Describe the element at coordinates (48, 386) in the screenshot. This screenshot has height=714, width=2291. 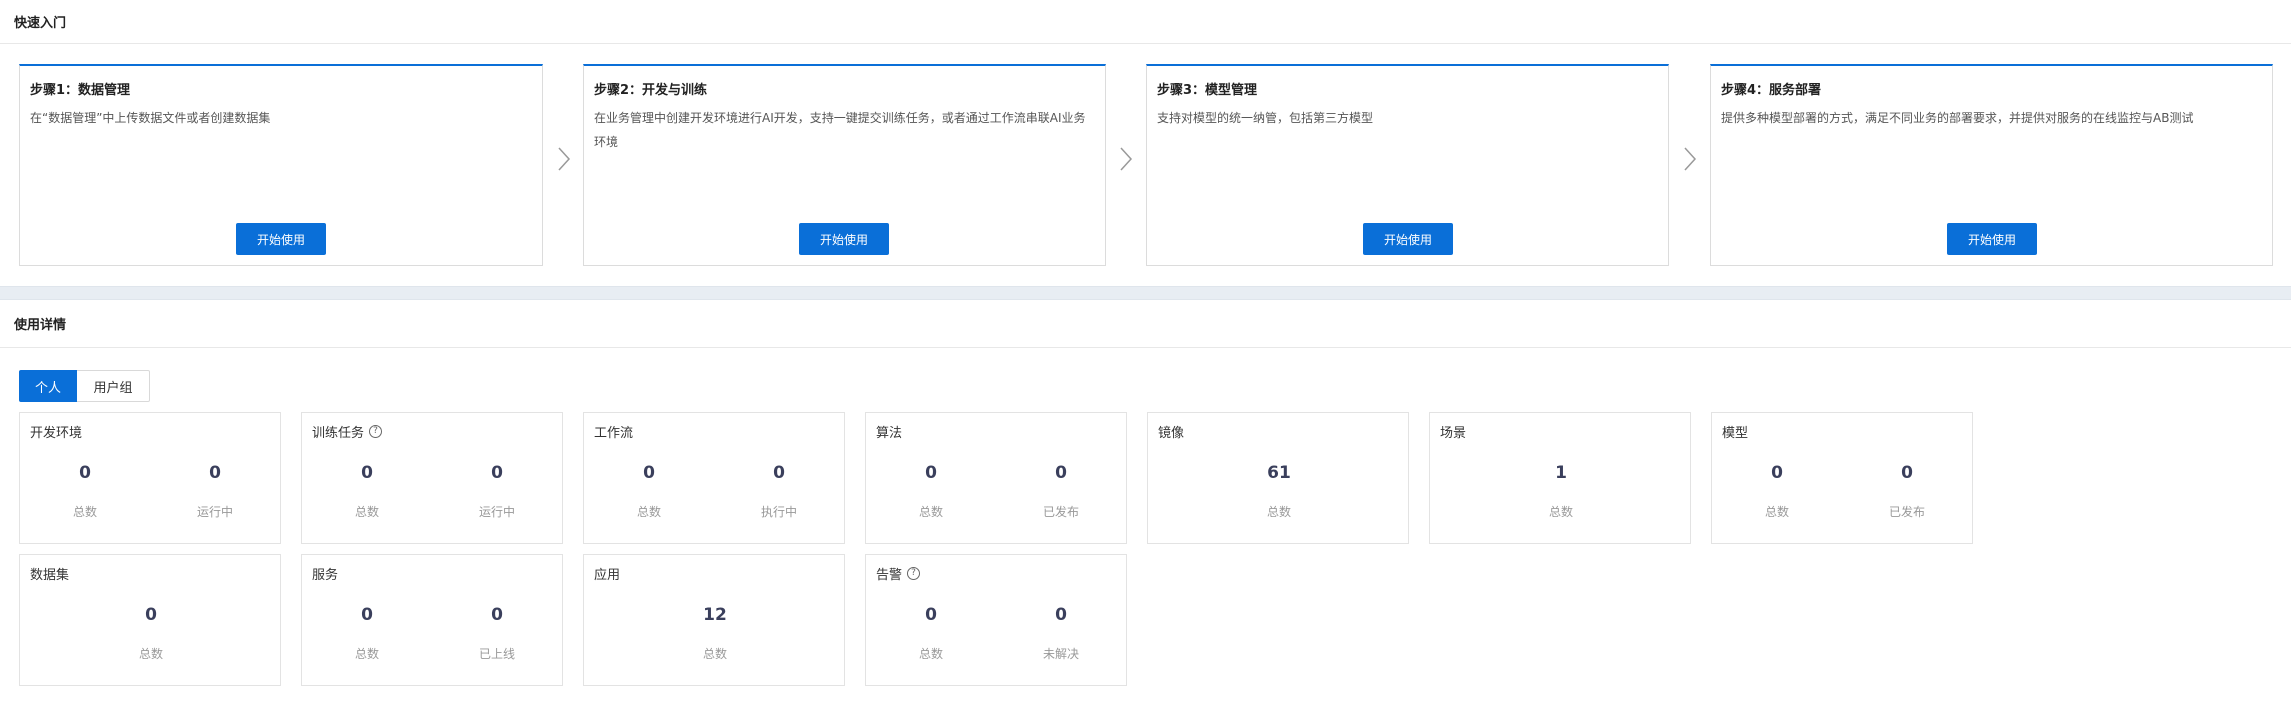
I see `tab-personal: 个人` at that location.